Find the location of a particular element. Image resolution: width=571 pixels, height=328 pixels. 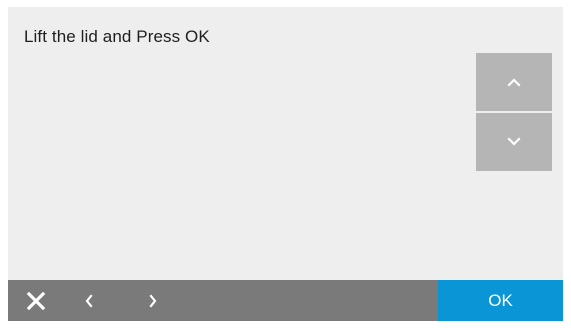

forward-button is located at coordinates (153, 300).